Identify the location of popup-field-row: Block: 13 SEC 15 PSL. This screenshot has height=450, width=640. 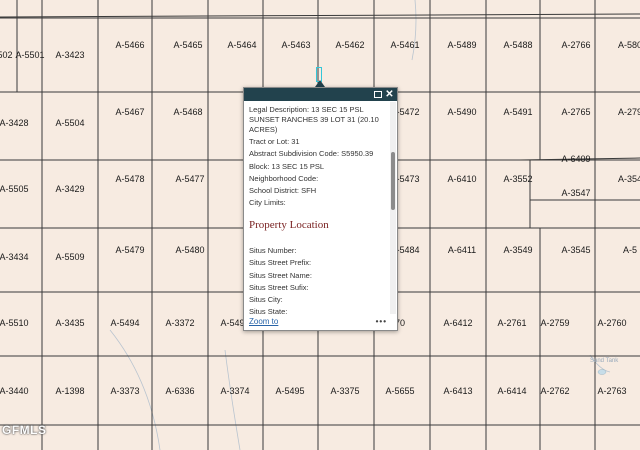
(318, 167).